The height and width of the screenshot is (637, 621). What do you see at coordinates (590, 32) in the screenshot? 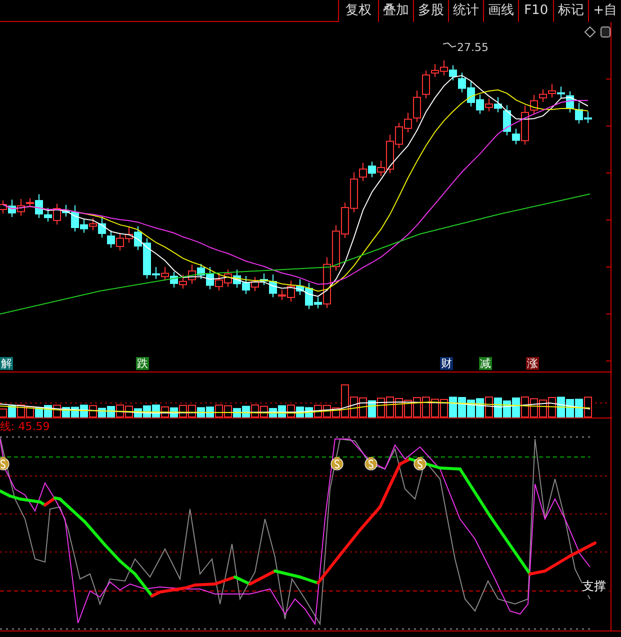
I see `diamond-icon` at bounding box center [590, 32].